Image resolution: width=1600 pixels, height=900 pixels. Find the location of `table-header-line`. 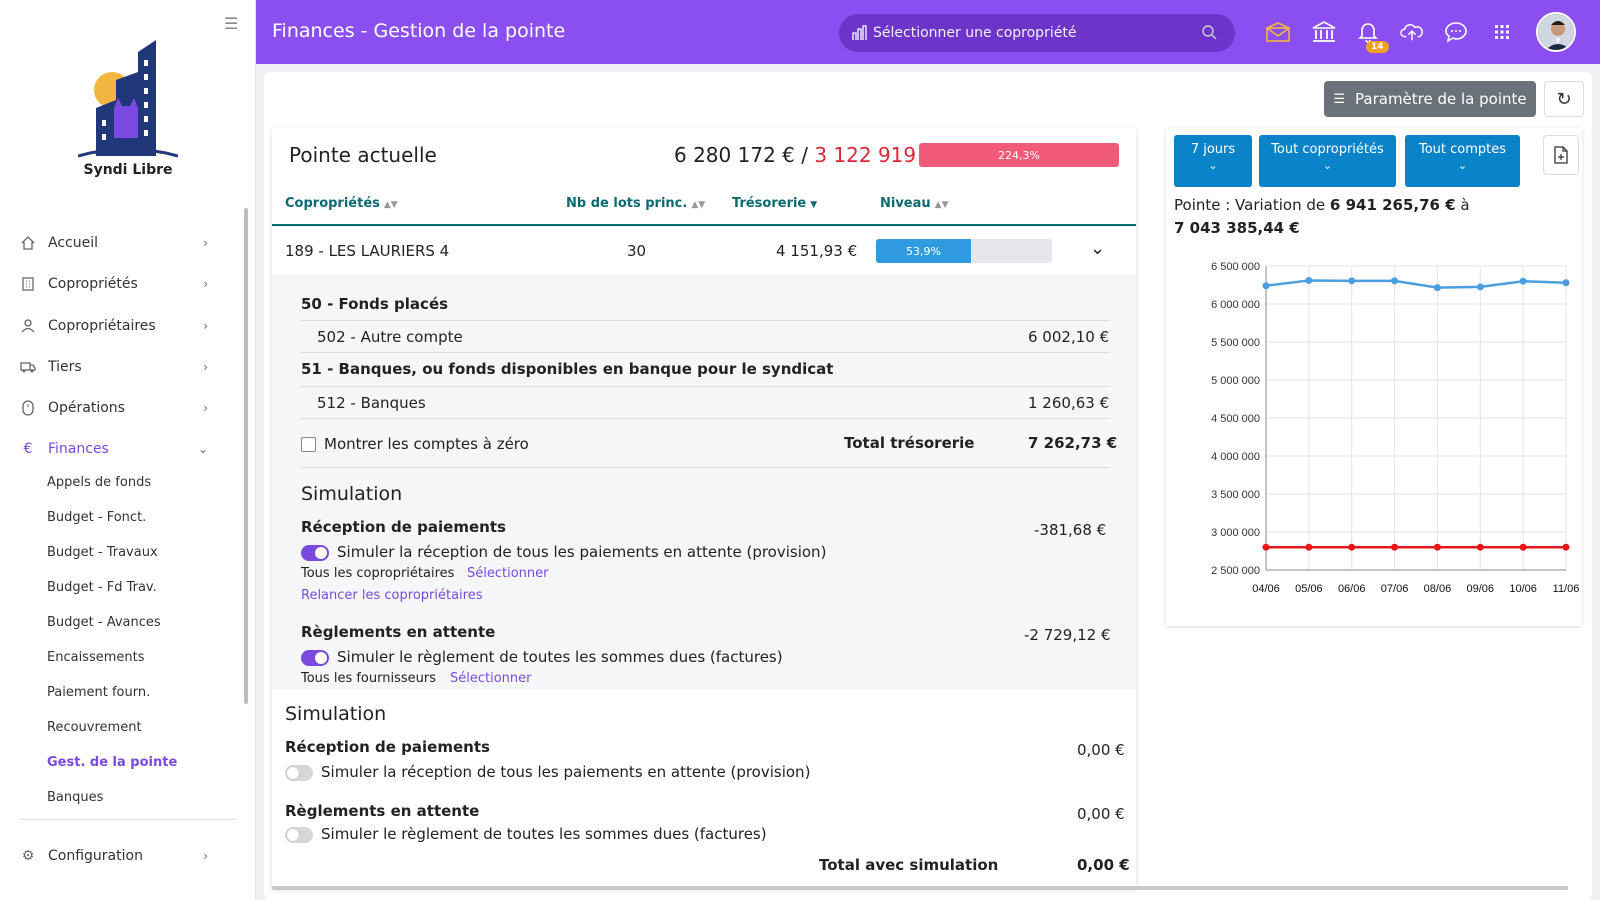

table-header-line is located at coordinates (704, 225).